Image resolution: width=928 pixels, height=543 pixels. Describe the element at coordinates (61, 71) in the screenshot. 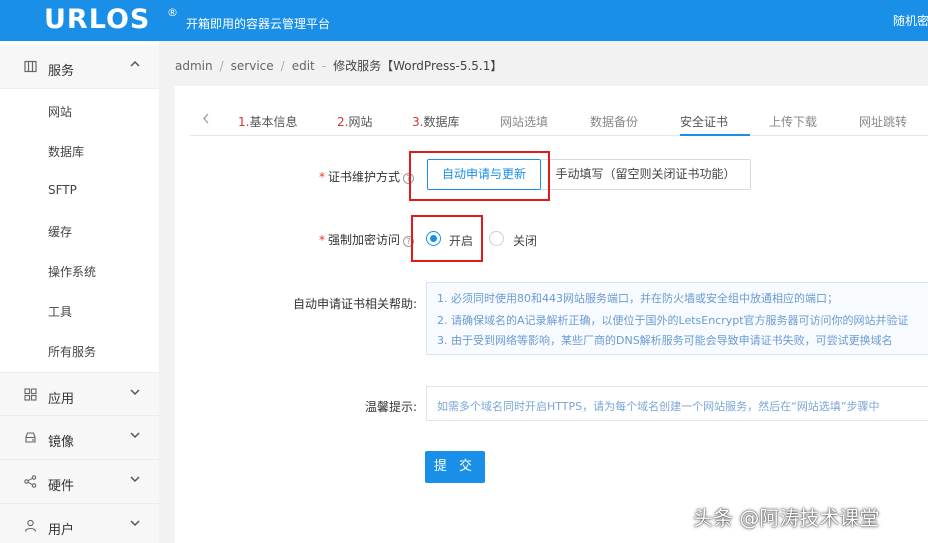

I see `sidebar-group-label: 服务` at that location.